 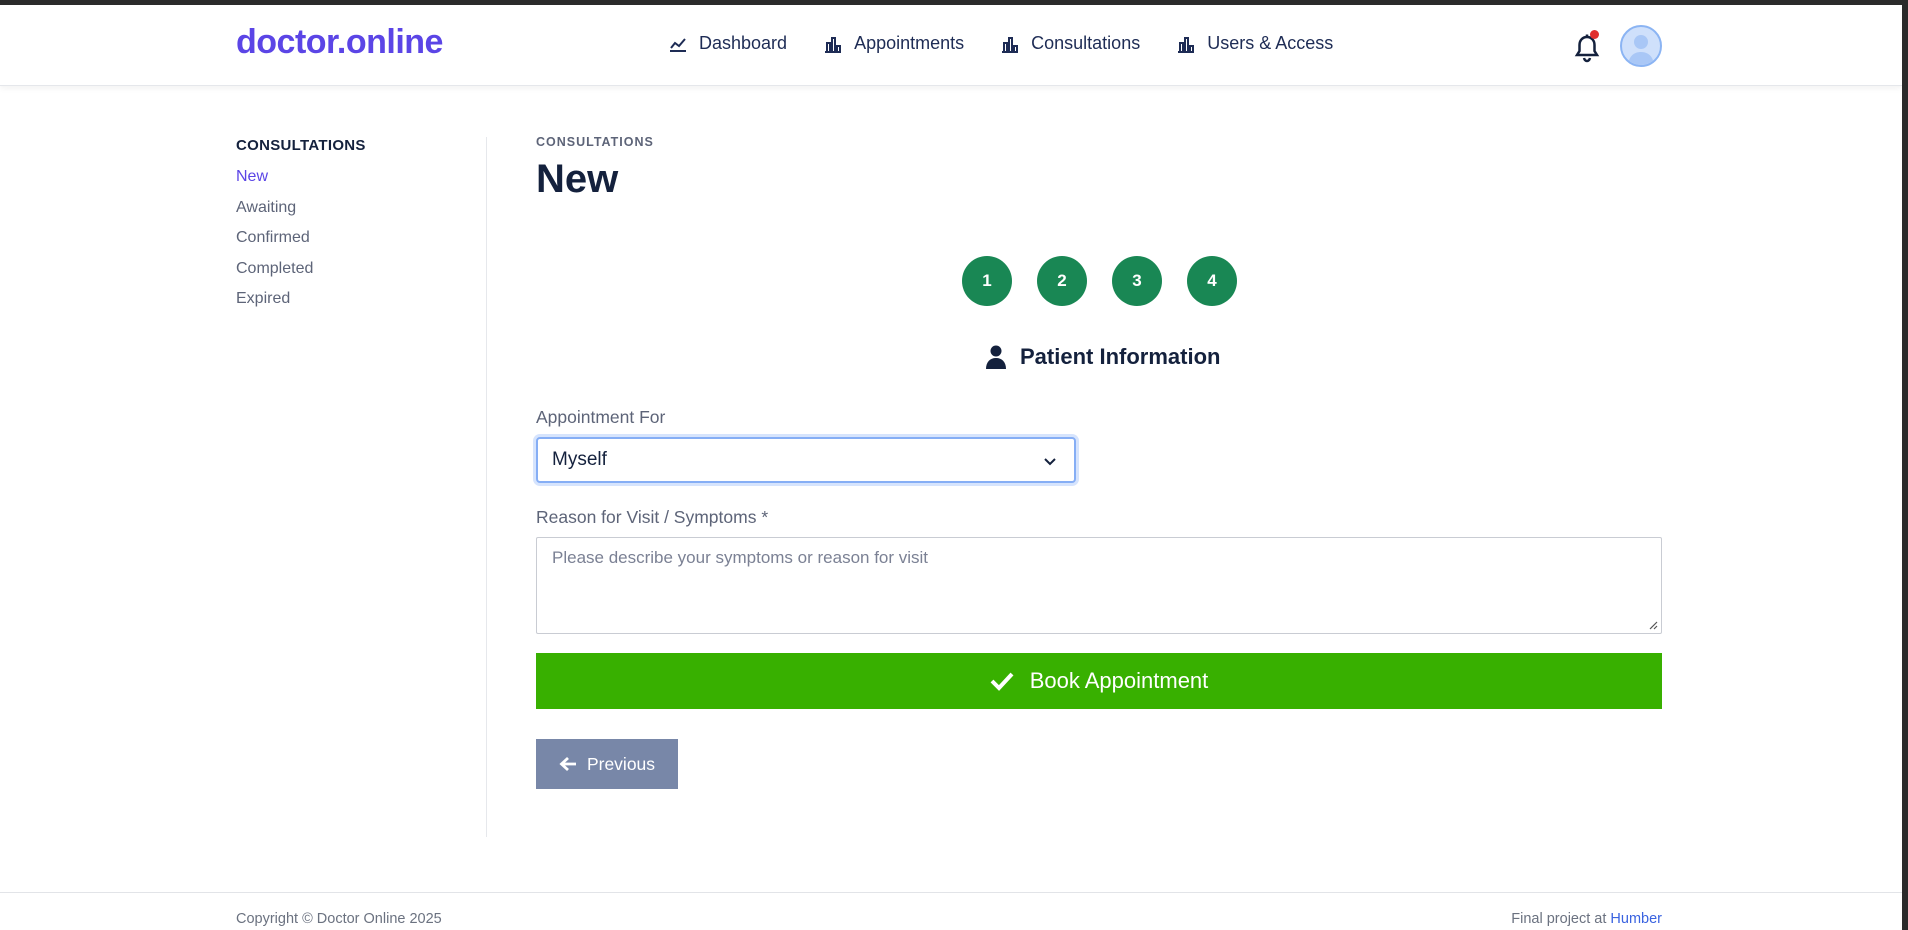 What do you see at coordinates (1062, 281) in the screenshot?
I see `step-2: 2` at bounding box center [1062, 281].